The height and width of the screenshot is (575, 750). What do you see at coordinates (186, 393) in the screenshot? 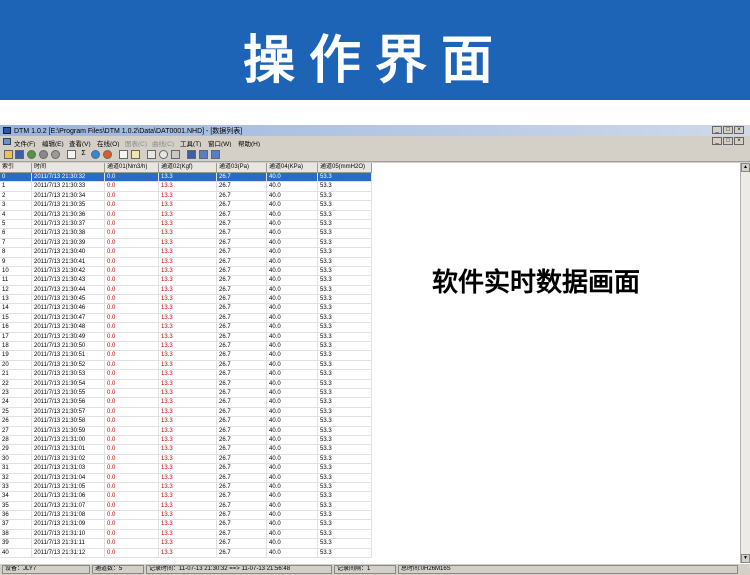
I see `table-row: 23 2011/7/13 21:30:55 0.0 13.3 26.7 40.0 53.3` at bounding box center [186, 393].